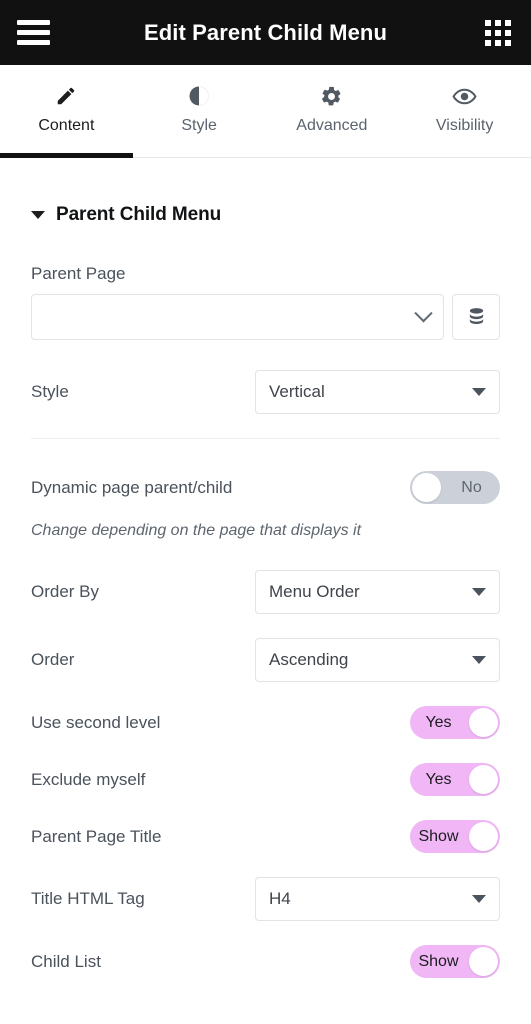 The width and height of the screenshot is (531, 1024). Describe the element at coordinates (265, 779) in the screenshot. I see `exclude-myself-row: Exclude myself Yes` at that location.